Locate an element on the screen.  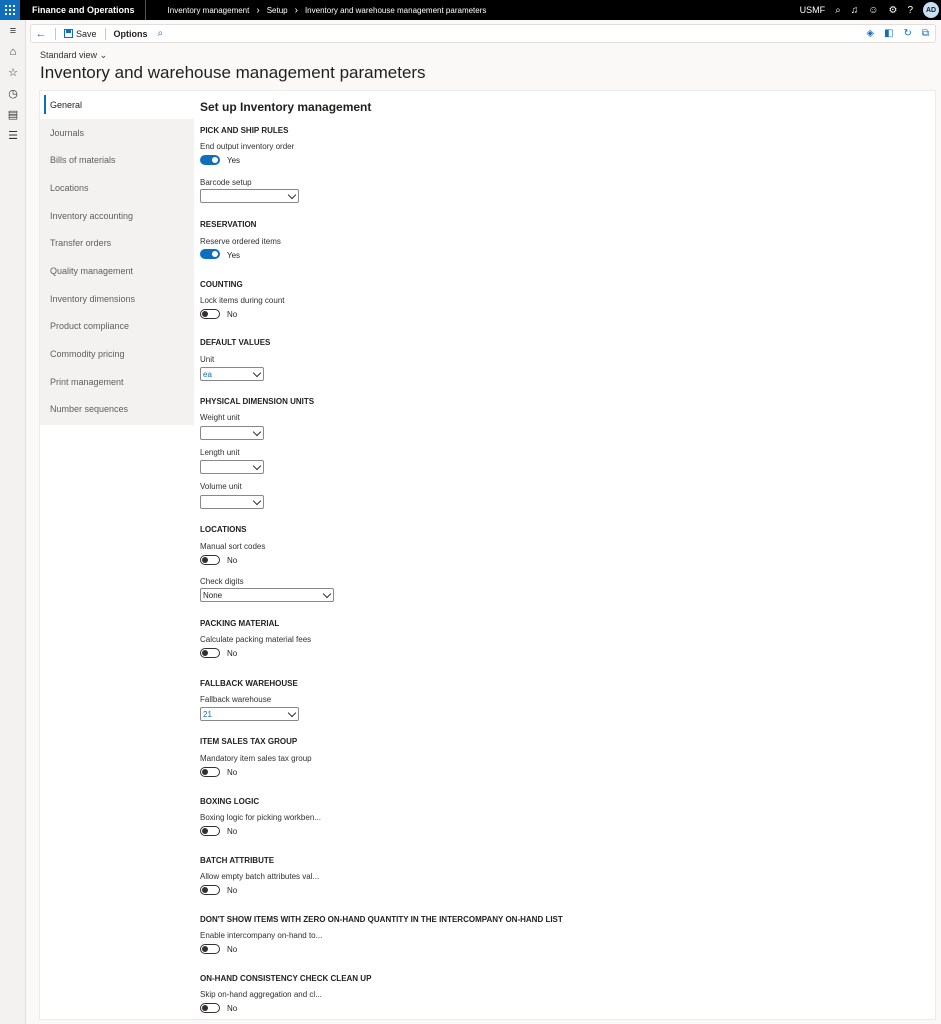
star-icon: ☆ is located at coordinates (13, 72).